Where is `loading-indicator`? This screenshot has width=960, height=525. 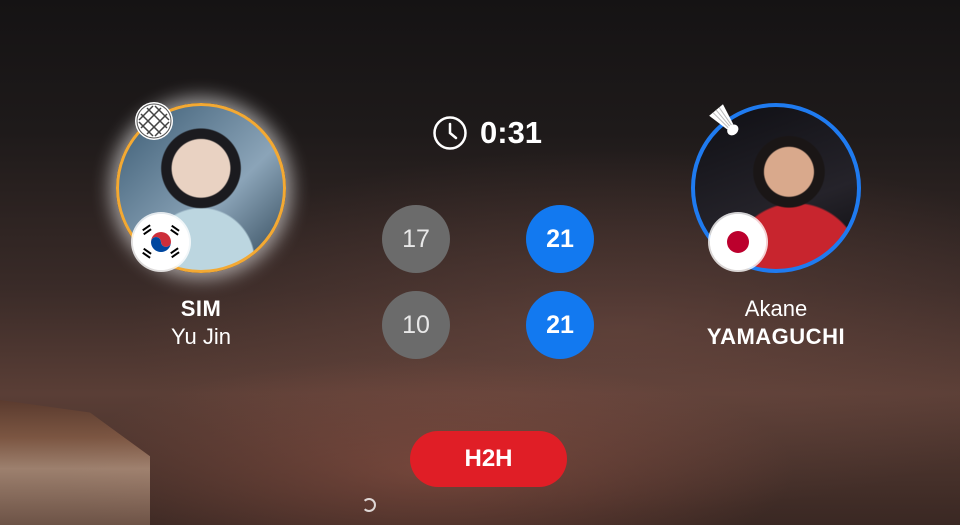
loading-indicator is located at coordinates (369, 505).